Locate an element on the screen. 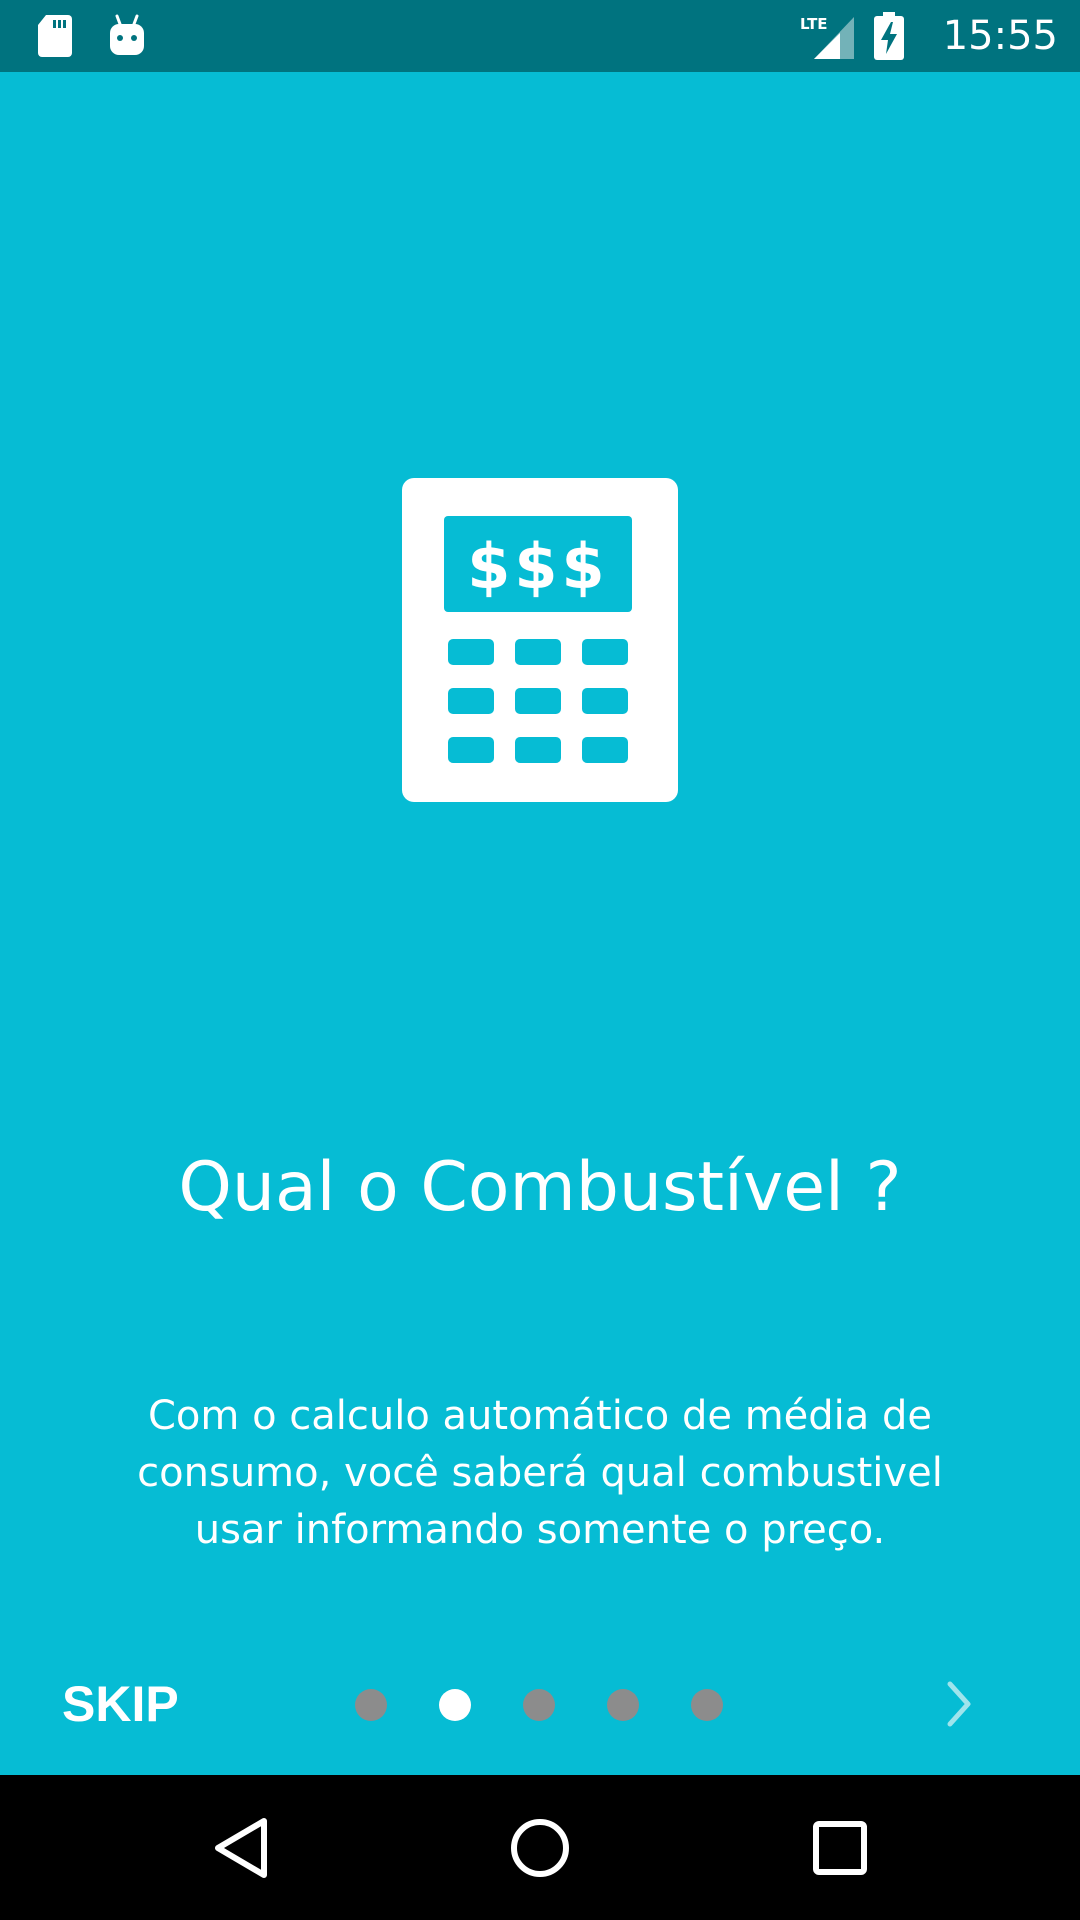 This screenshot has height=1920, width=1080. calculator-money-icon: $$$ is located at coordinates (540, 640).